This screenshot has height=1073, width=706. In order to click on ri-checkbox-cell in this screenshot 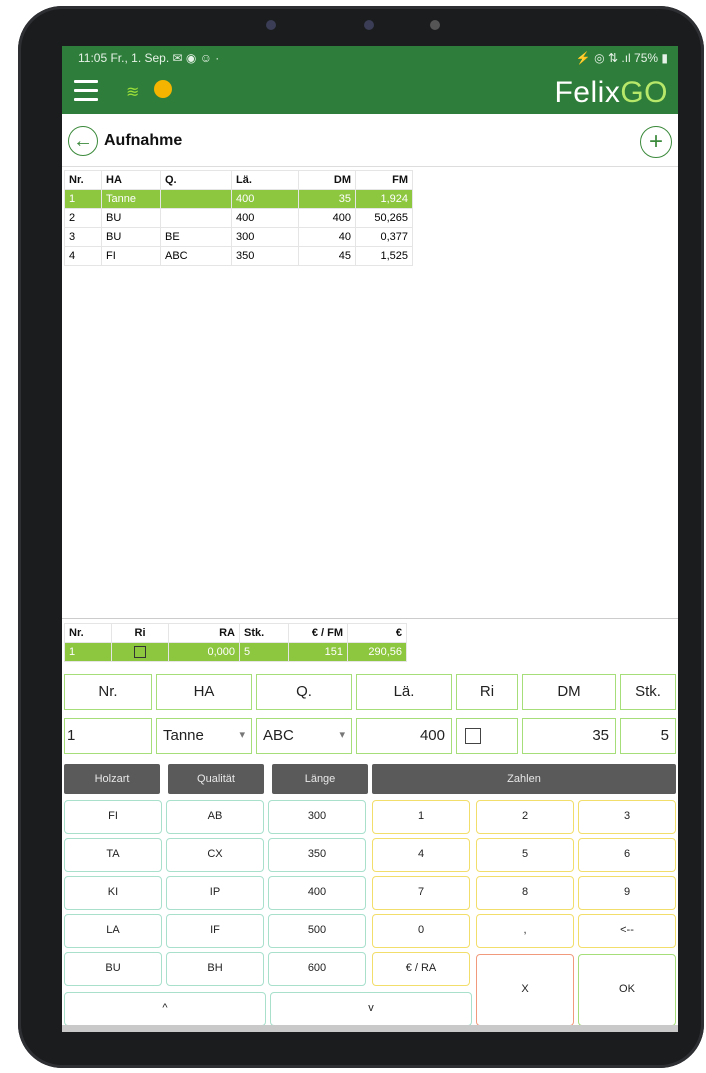, I will do `click(140, 652)`.